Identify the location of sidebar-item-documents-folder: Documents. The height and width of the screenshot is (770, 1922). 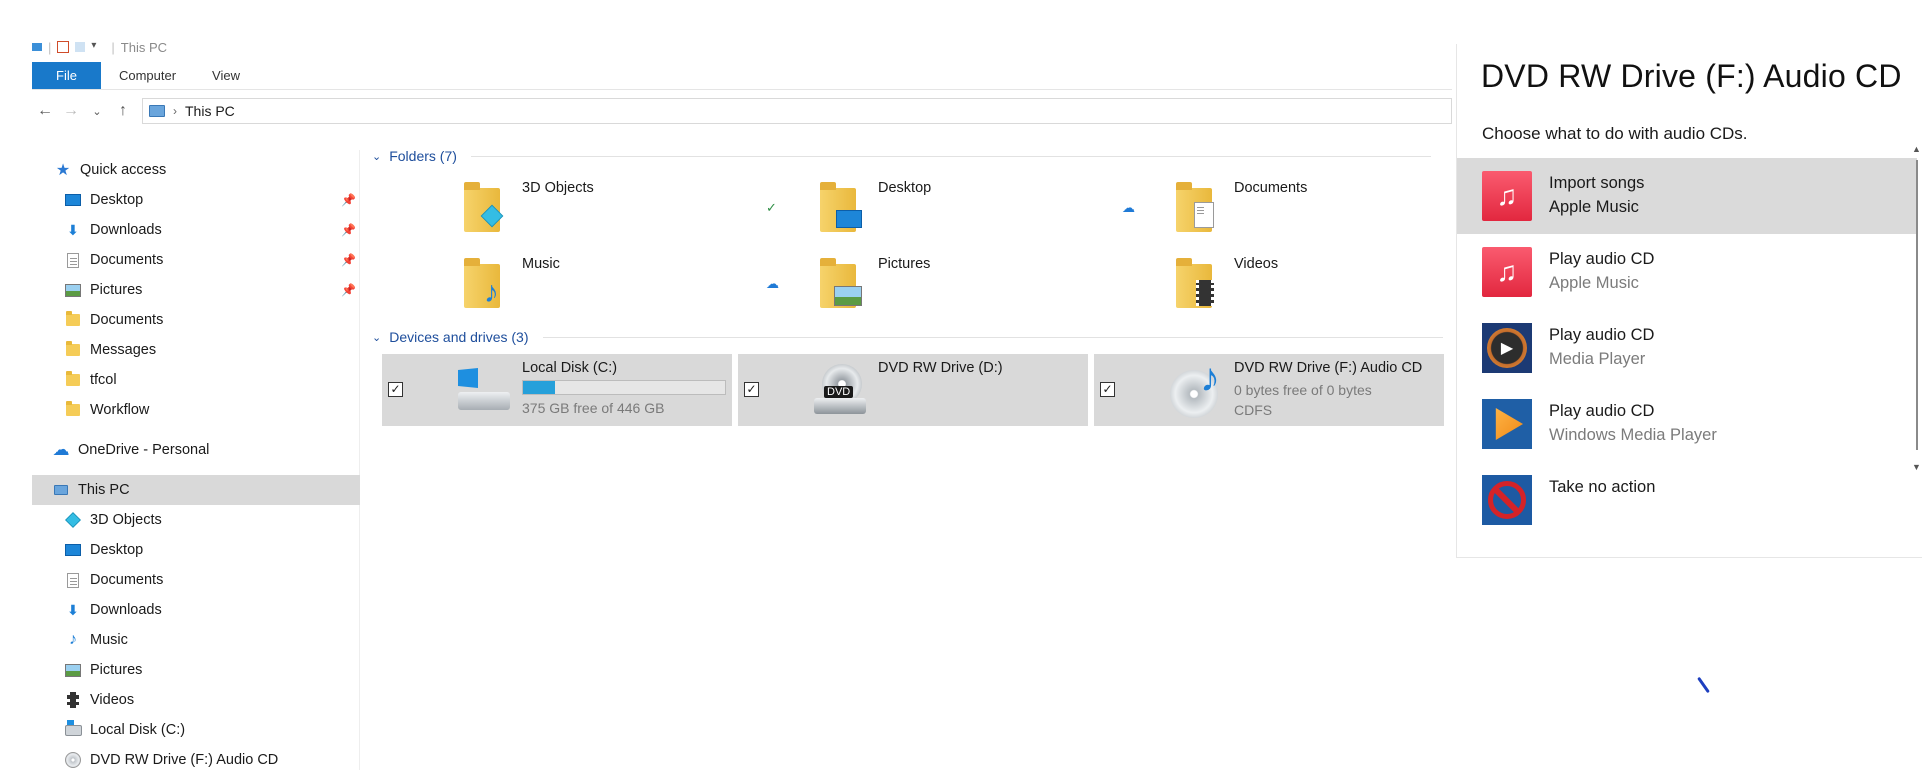
(196, 320).